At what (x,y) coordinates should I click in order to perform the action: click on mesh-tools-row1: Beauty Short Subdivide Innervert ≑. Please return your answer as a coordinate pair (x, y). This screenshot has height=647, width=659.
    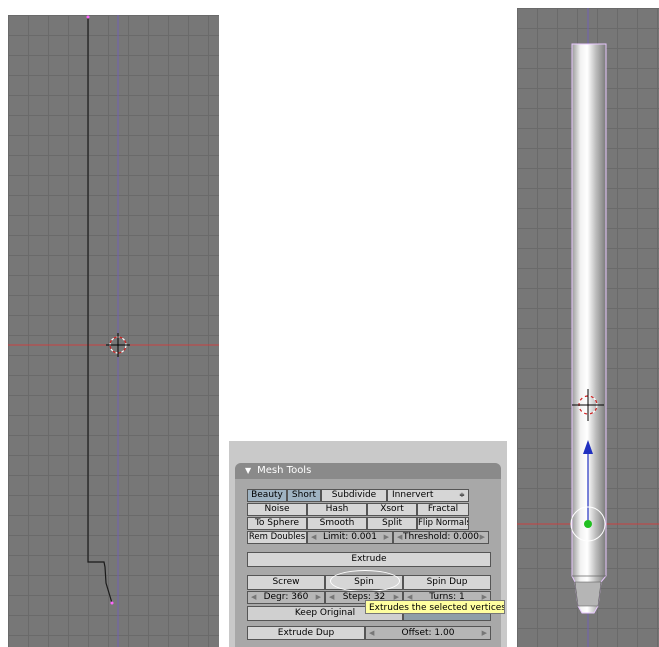
    Looking at the image, I should click on (358, 495).